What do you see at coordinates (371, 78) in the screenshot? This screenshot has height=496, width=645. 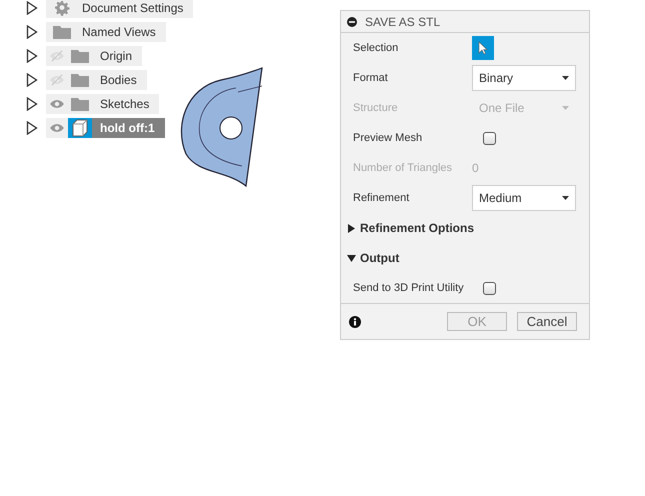 I see `field-label: Format` at bounding box center [371, 78].